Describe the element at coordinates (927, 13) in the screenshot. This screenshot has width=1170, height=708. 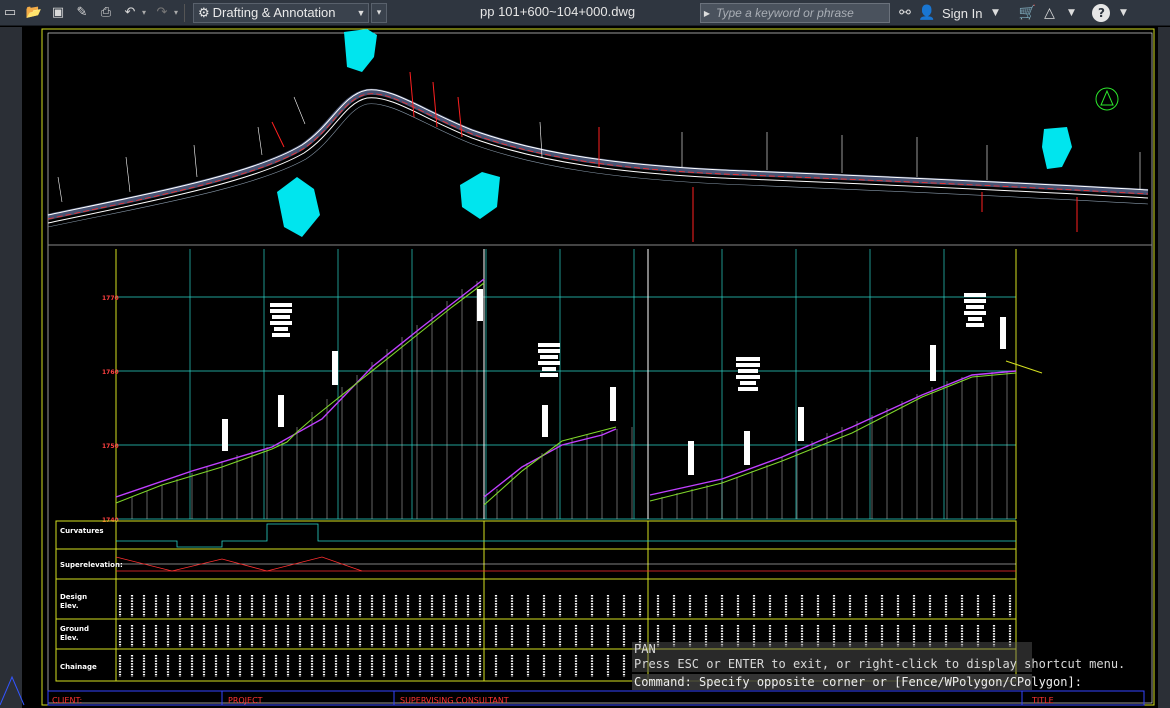
I see `user-icon: 👤` at that location.